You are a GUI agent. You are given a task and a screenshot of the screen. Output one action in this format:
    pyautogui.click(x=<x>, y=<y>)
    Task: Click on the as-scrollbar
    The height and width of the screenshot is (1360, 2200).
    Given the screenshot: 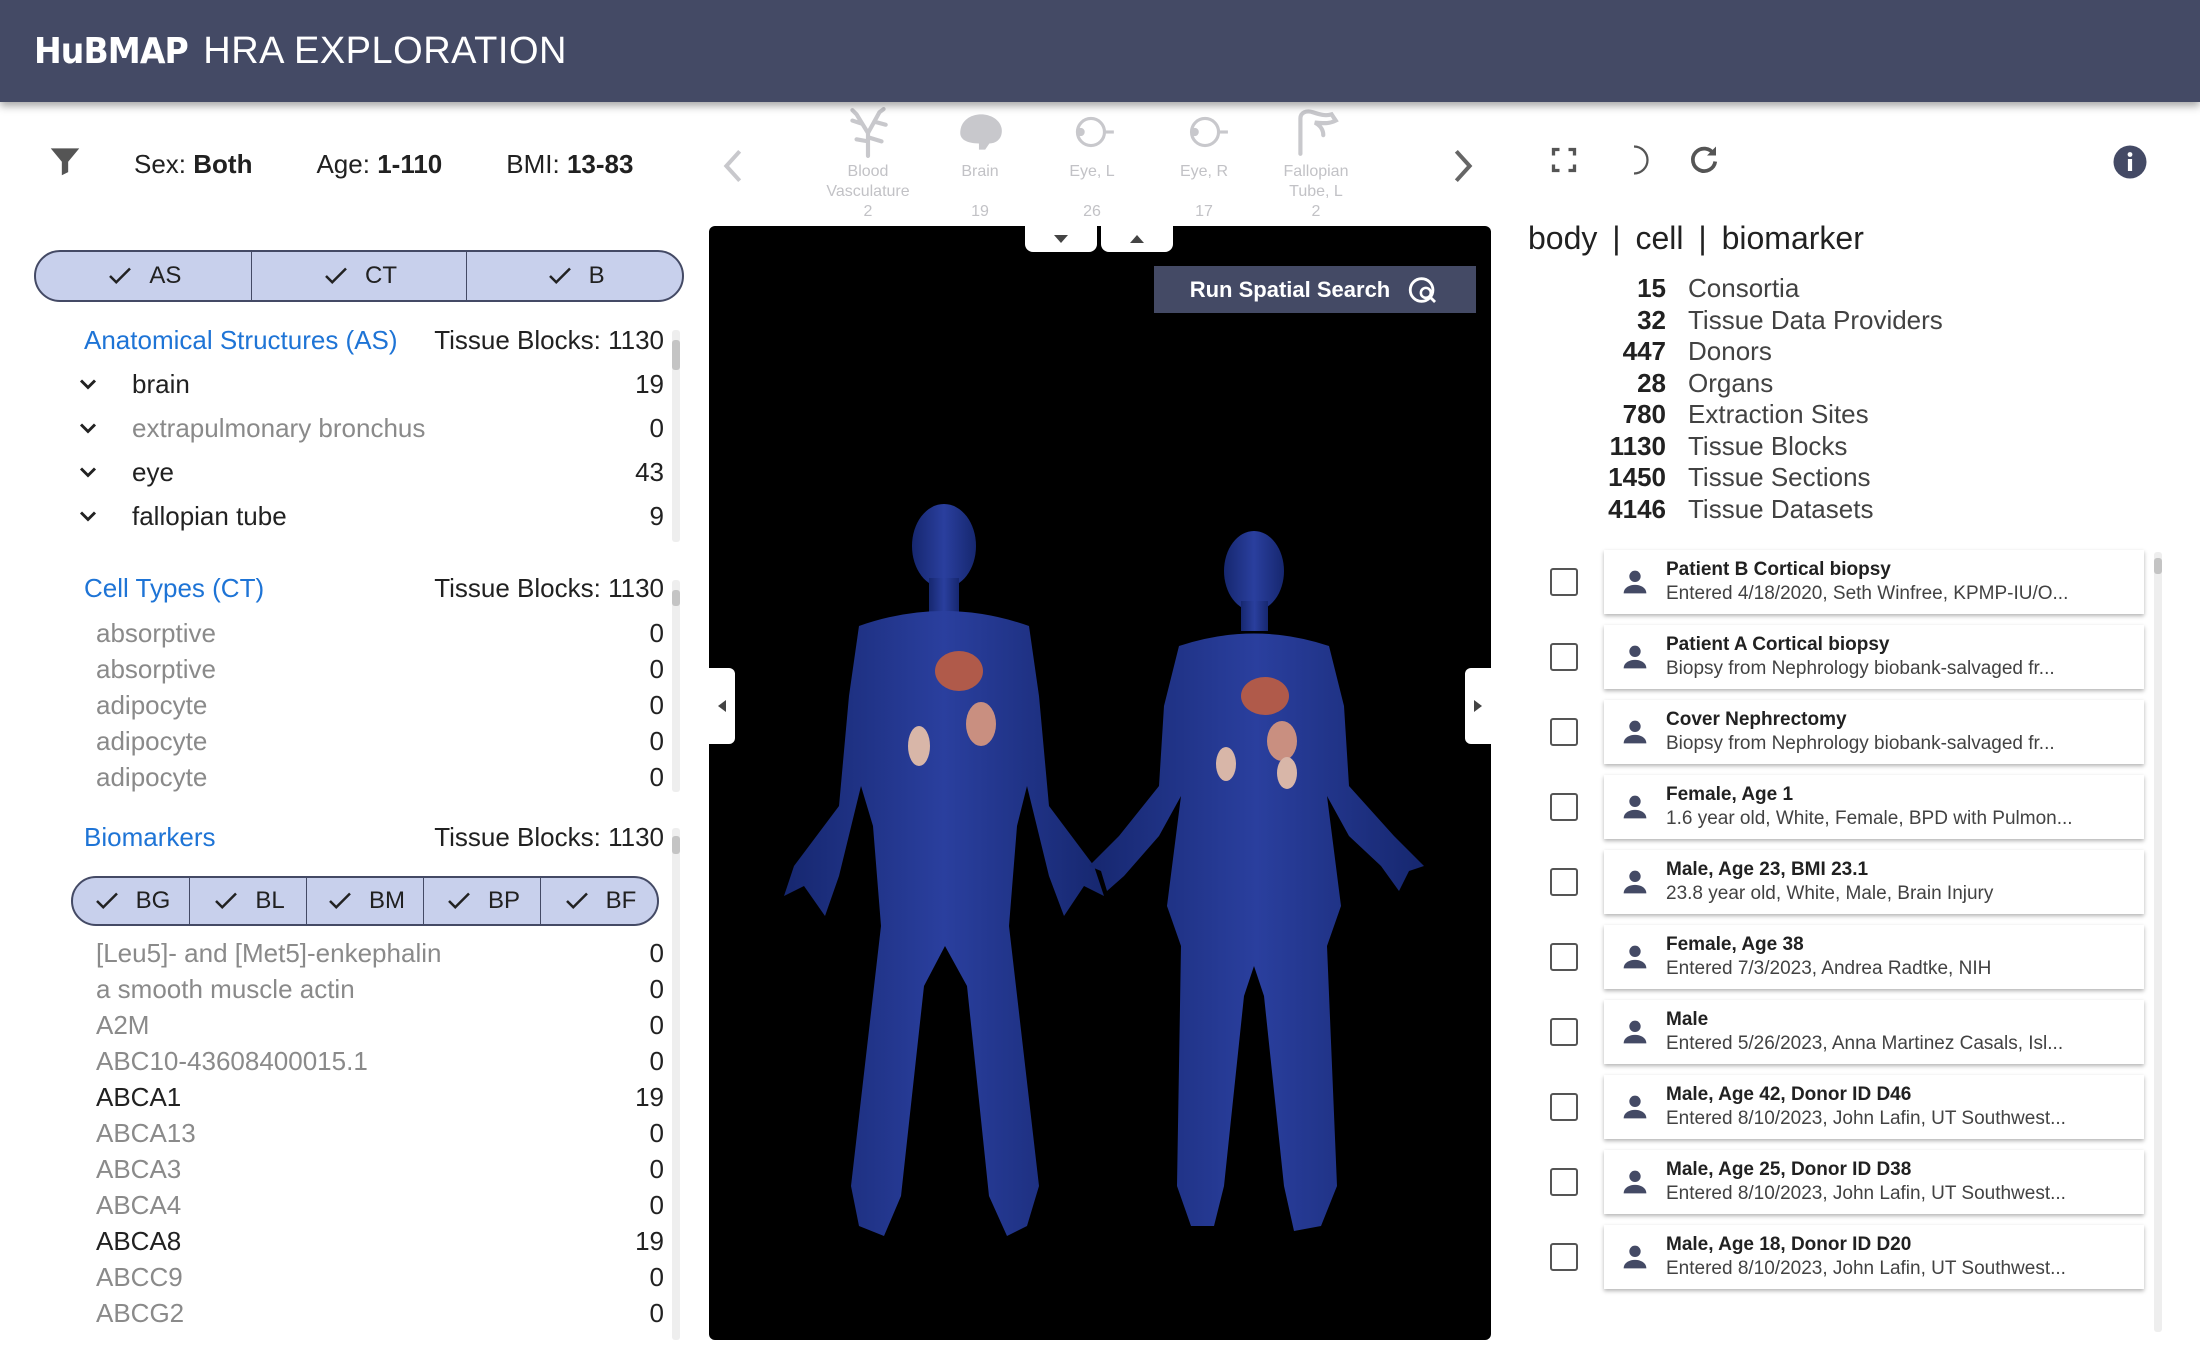 What is the action you would take?
    pyautogui.click(x=676, y=436)
    